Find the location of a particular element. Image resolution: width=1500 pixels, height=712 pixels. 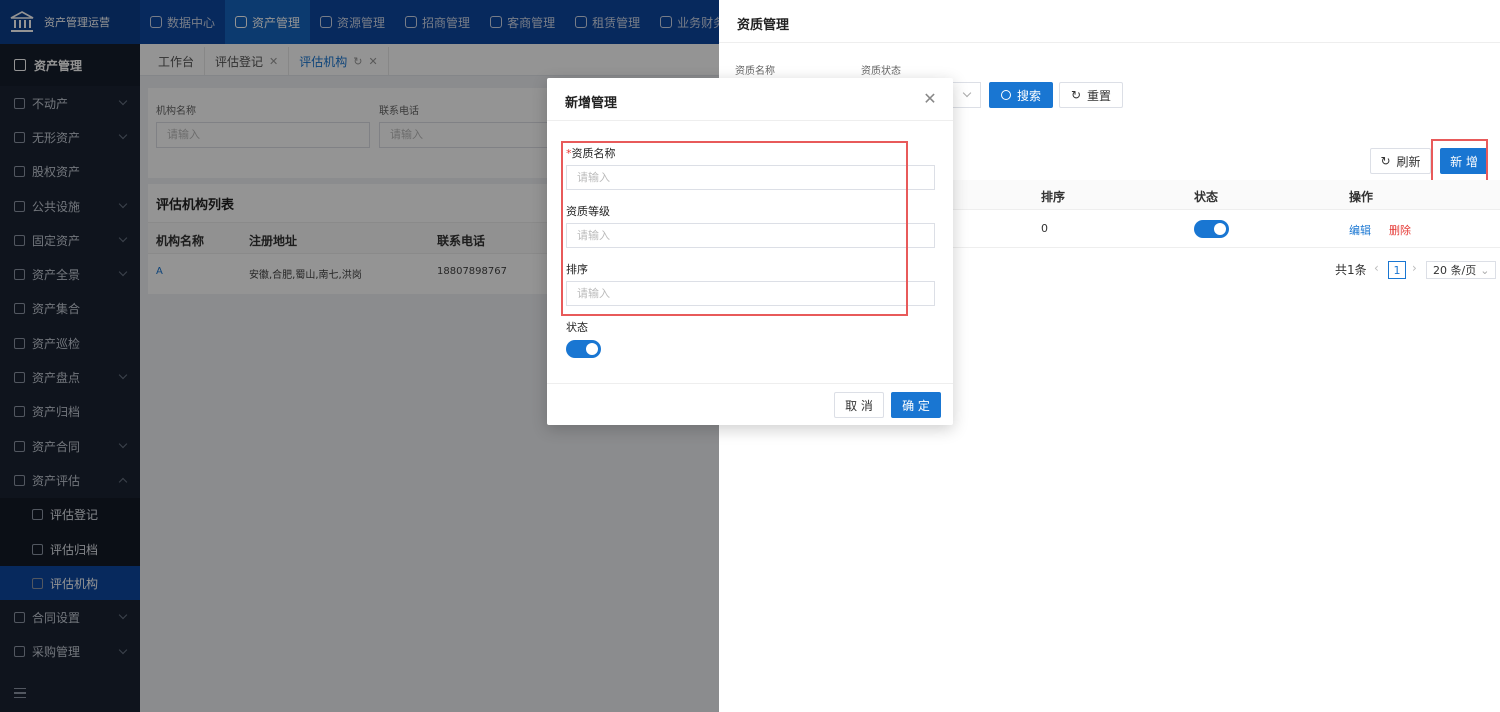

qual-status-label: 资质状态 is located at coordinates (881, 71).